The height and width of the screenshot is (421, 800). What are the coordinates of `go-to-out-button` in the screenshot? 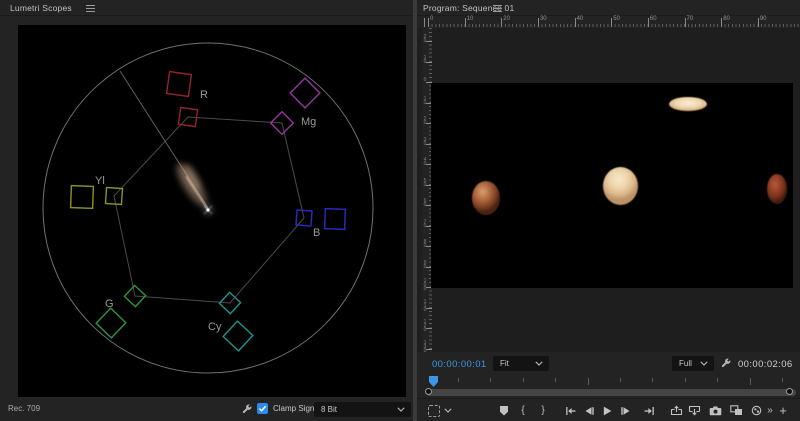 It's located at (649, 410).